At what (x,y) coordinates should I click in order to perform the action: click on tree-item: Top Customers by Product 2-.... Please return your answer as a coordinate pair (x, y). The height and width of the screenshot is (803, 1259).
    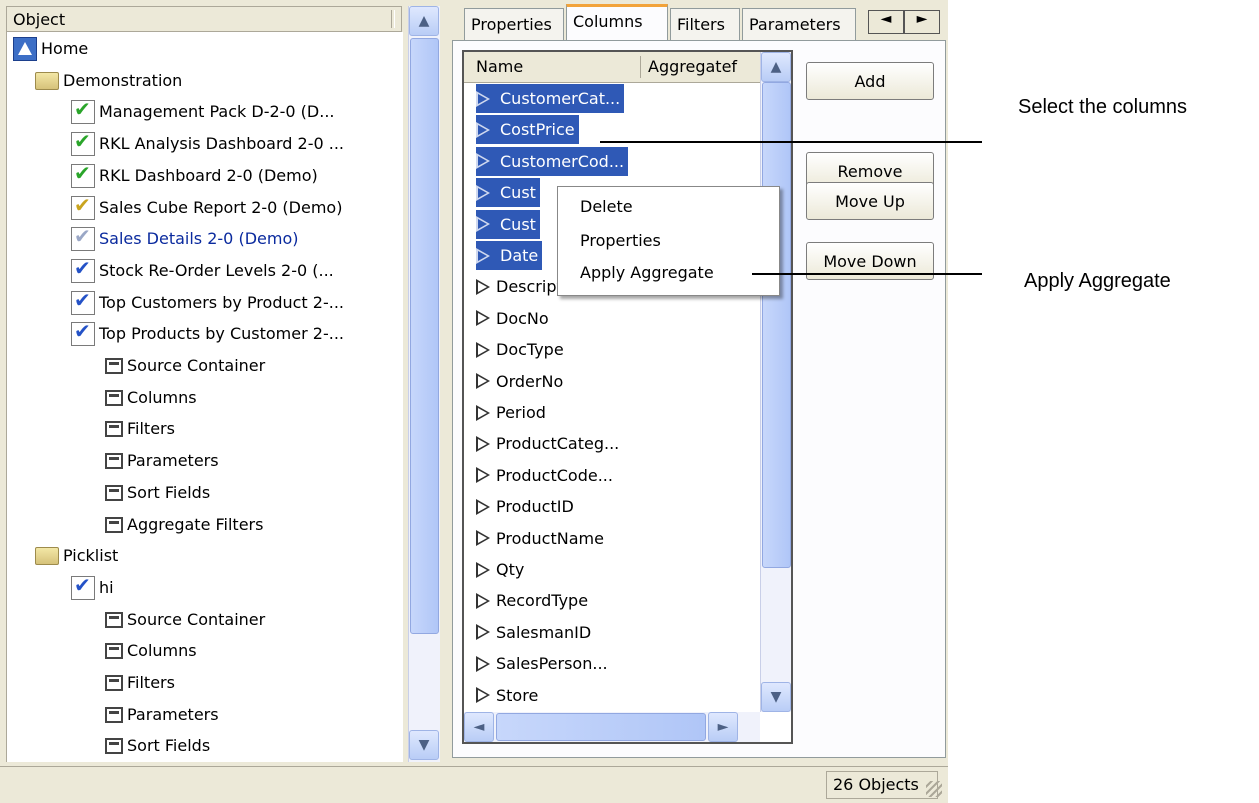
    Looking at the image, I should click on (207, 303).